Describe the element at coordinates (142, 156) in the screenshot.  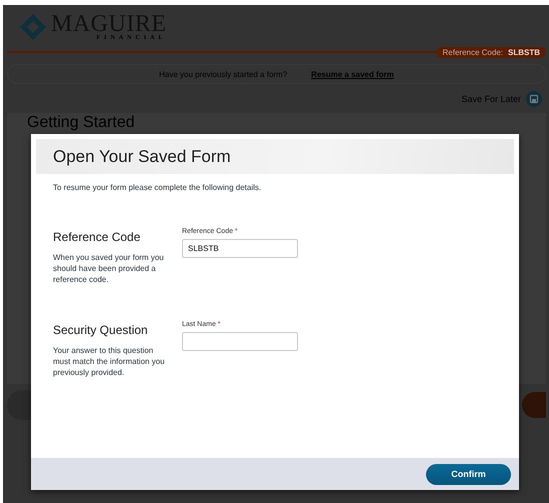
I see `modal-title: Open Your Saved Form` at that location.